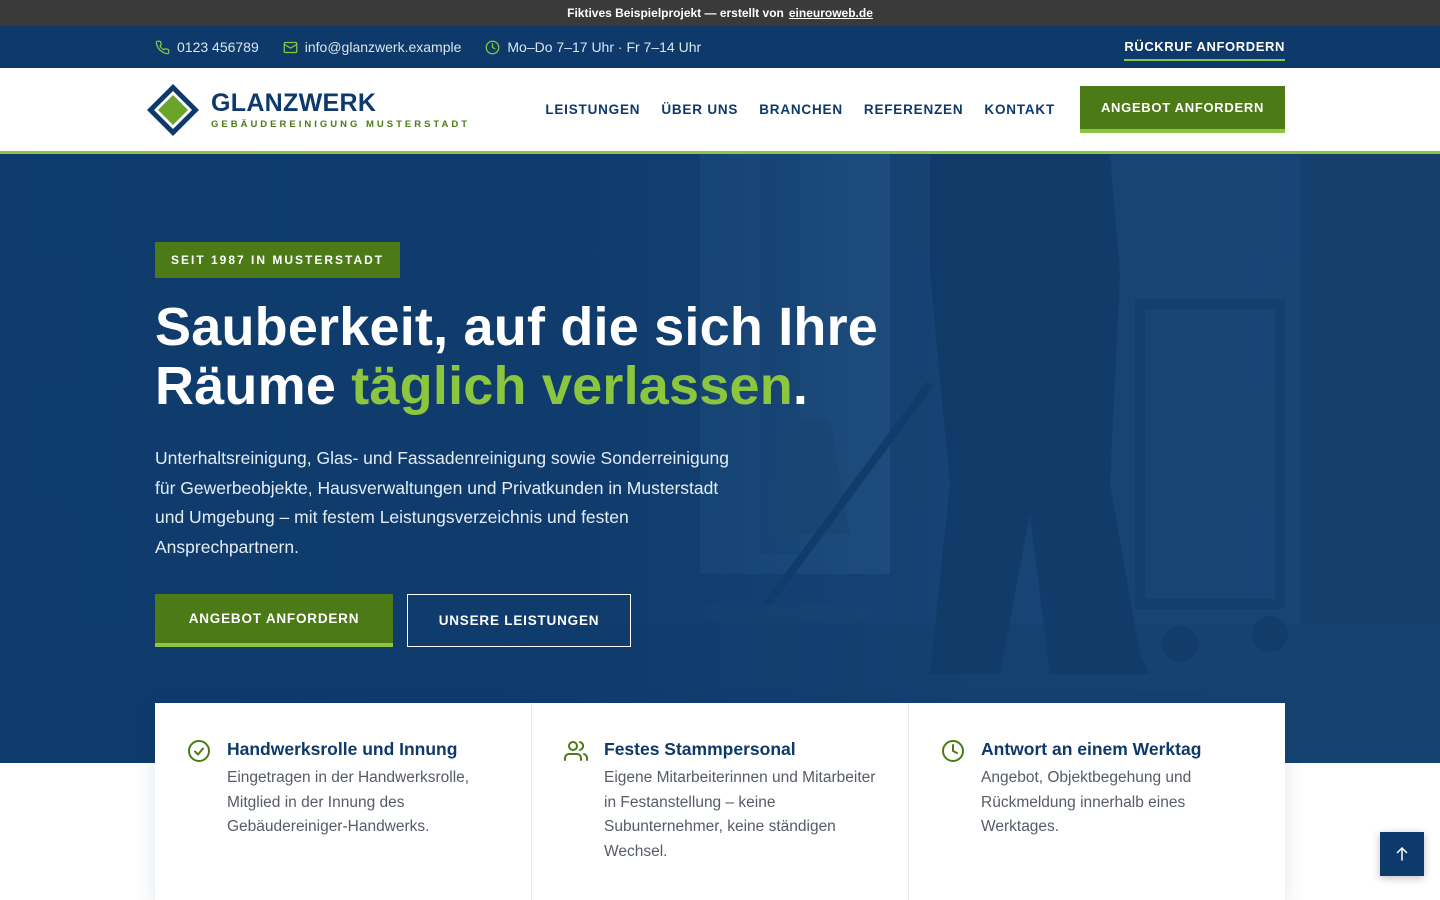 The width and height of the screenshot is (1440, 900). What do you see at coordinates (253, 386) in the screenshot?
I see `hero-headline-line2: Räume` at bounding box center [253, 386].